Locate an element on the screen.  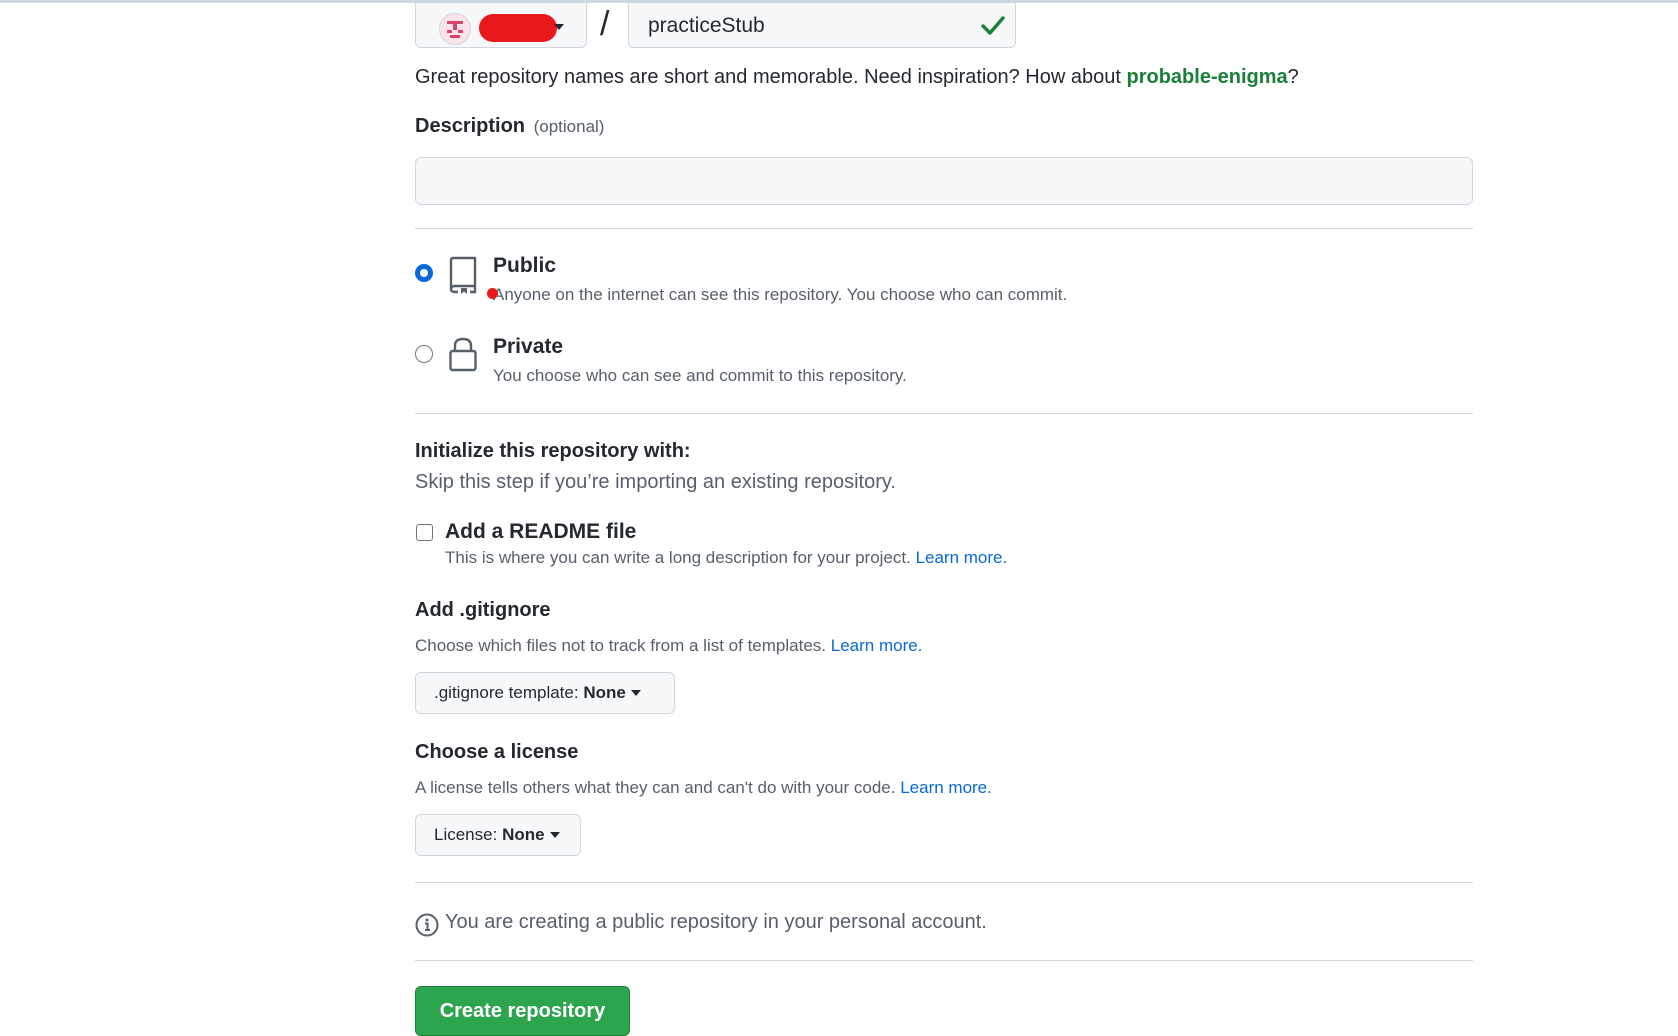
owner-select-button is located at coordinates (501, 25).